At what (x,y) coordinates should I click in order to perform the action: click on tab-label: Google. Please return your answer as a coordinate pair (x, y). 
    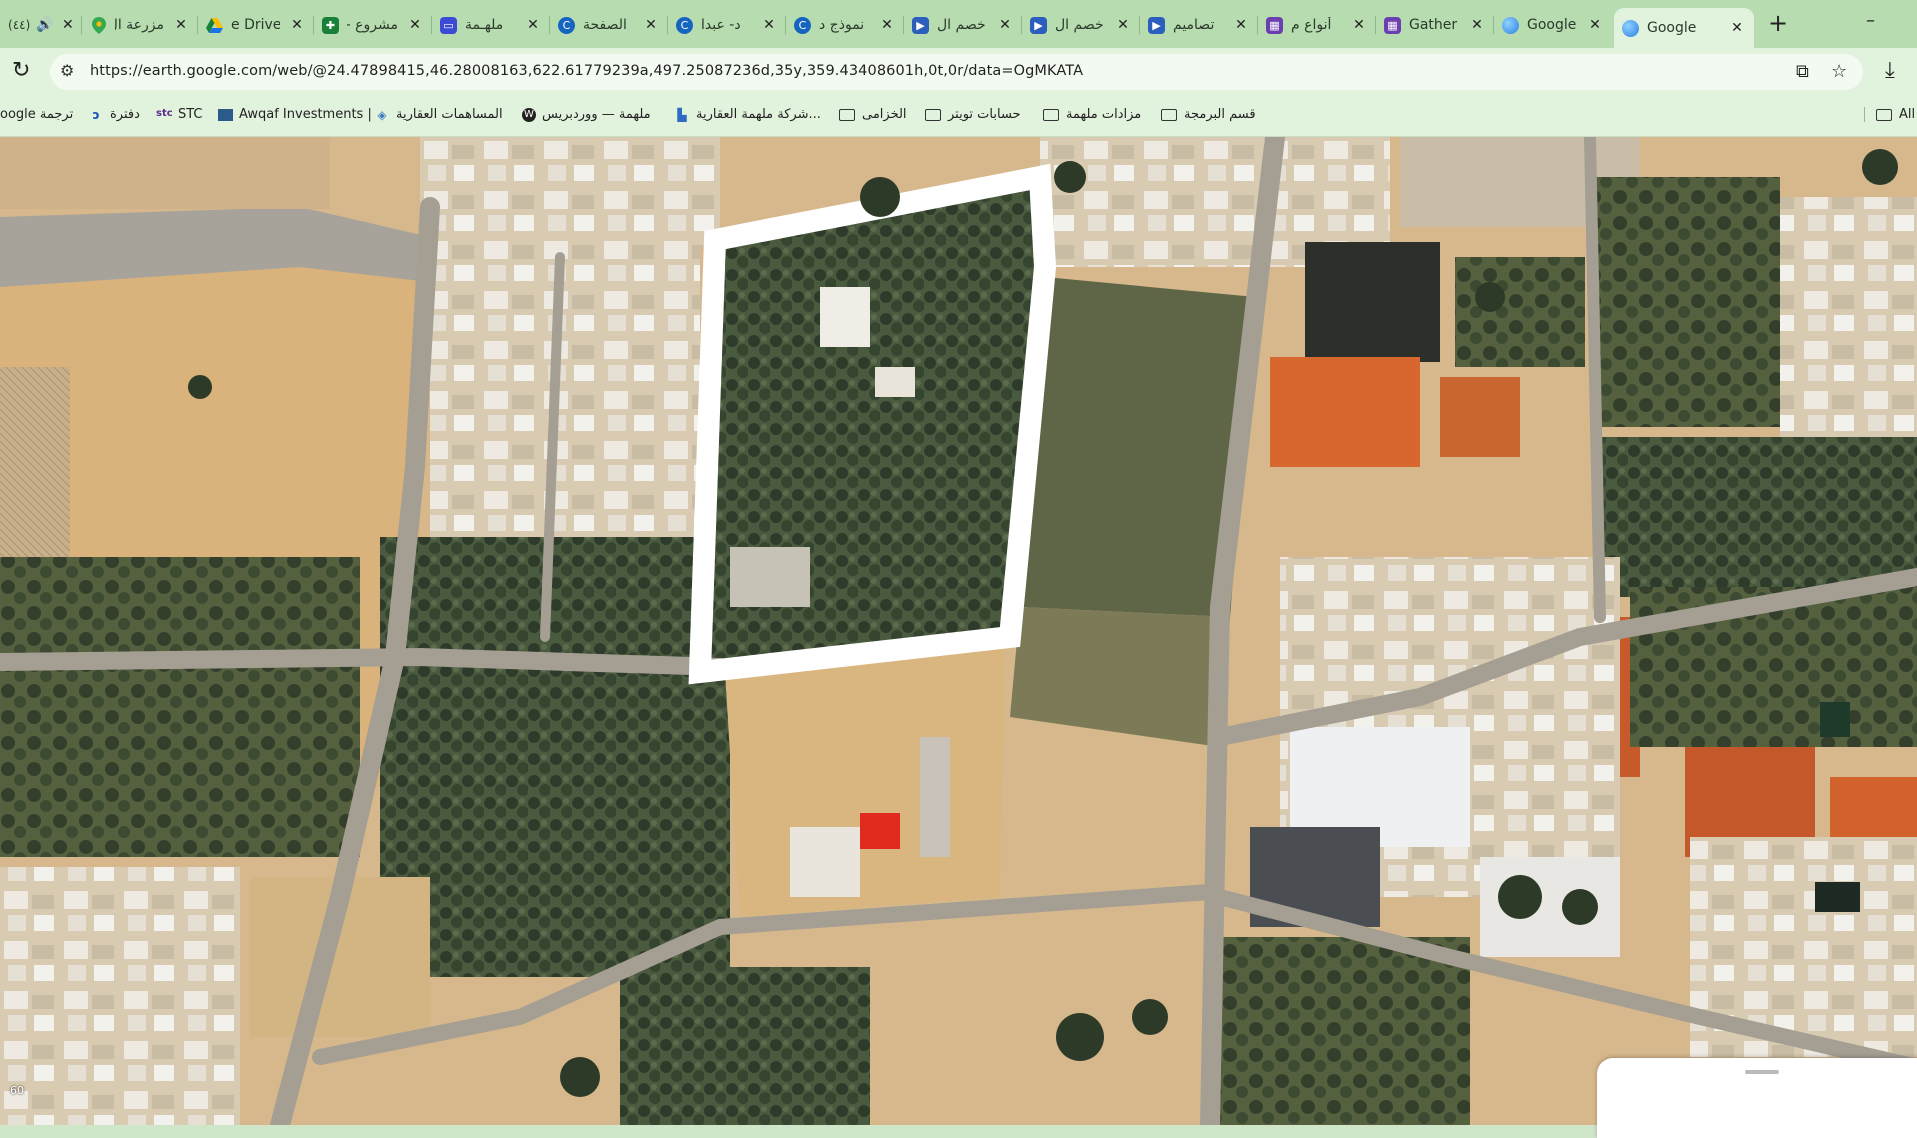
    Looking at the image, I should click on (1552, 25).